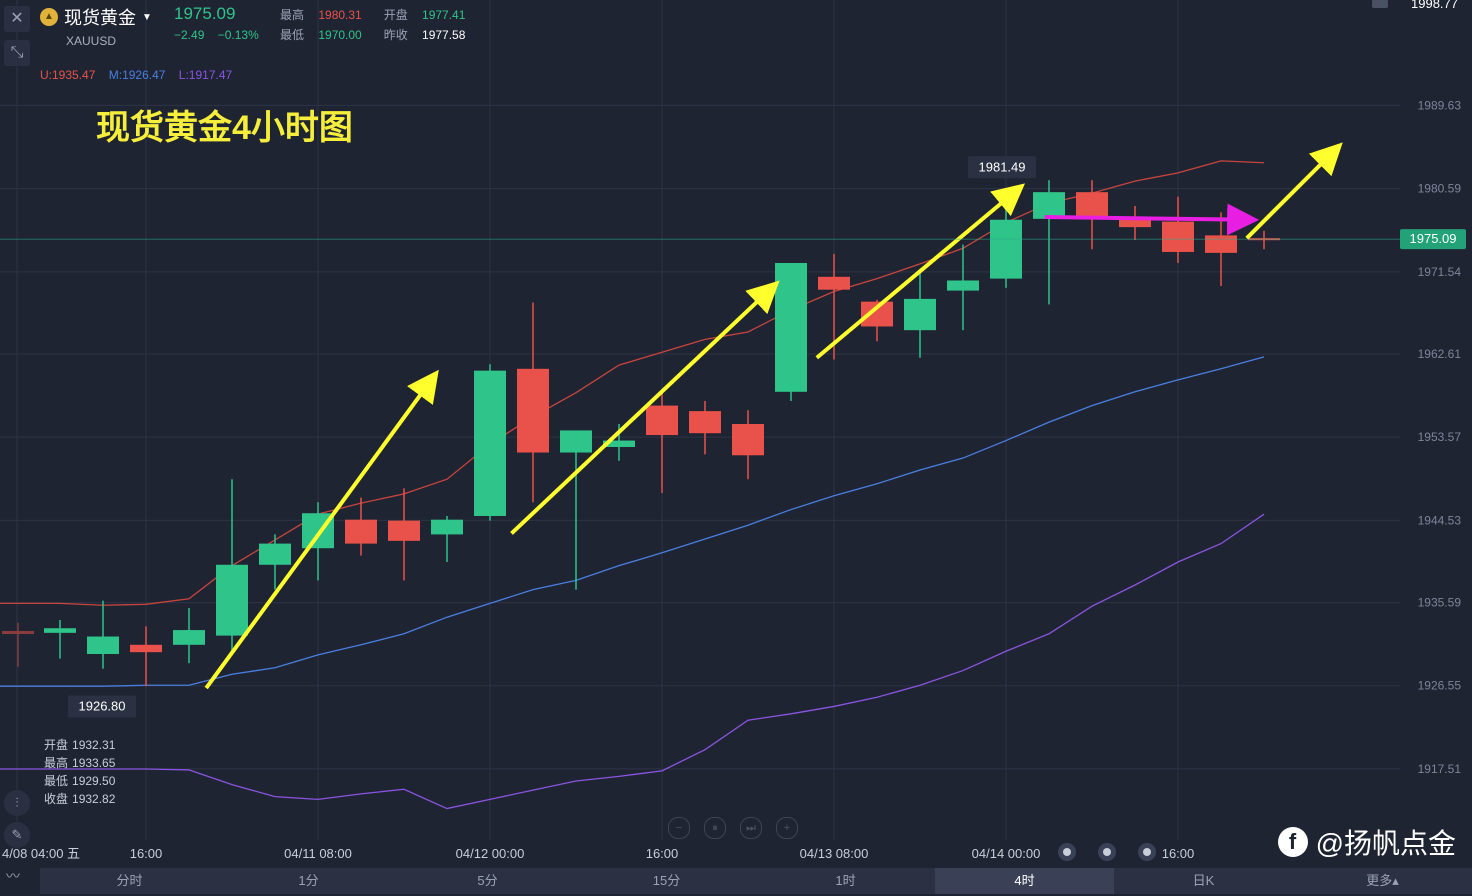  Describe the element at coordinates (216, 35) in the screenshot. I see `price-change: −2.49 −0.13%` at that location.